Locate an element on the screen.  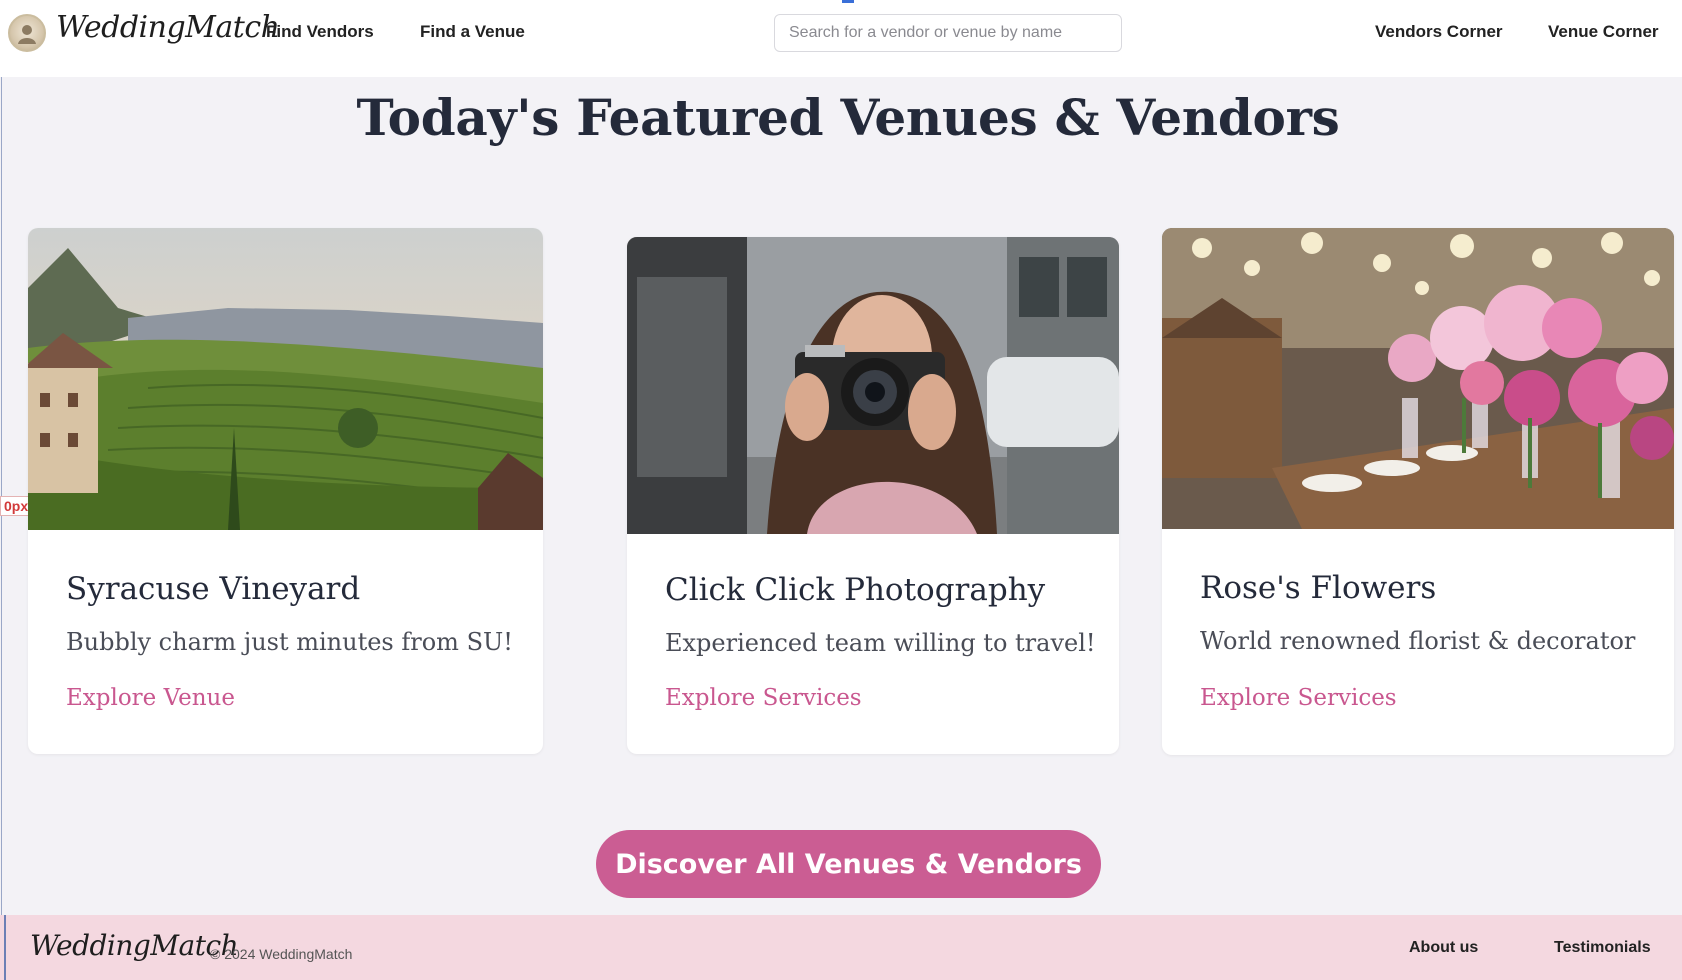
card-title: Syracuse Vineyard is located at coordinates (213, 589).